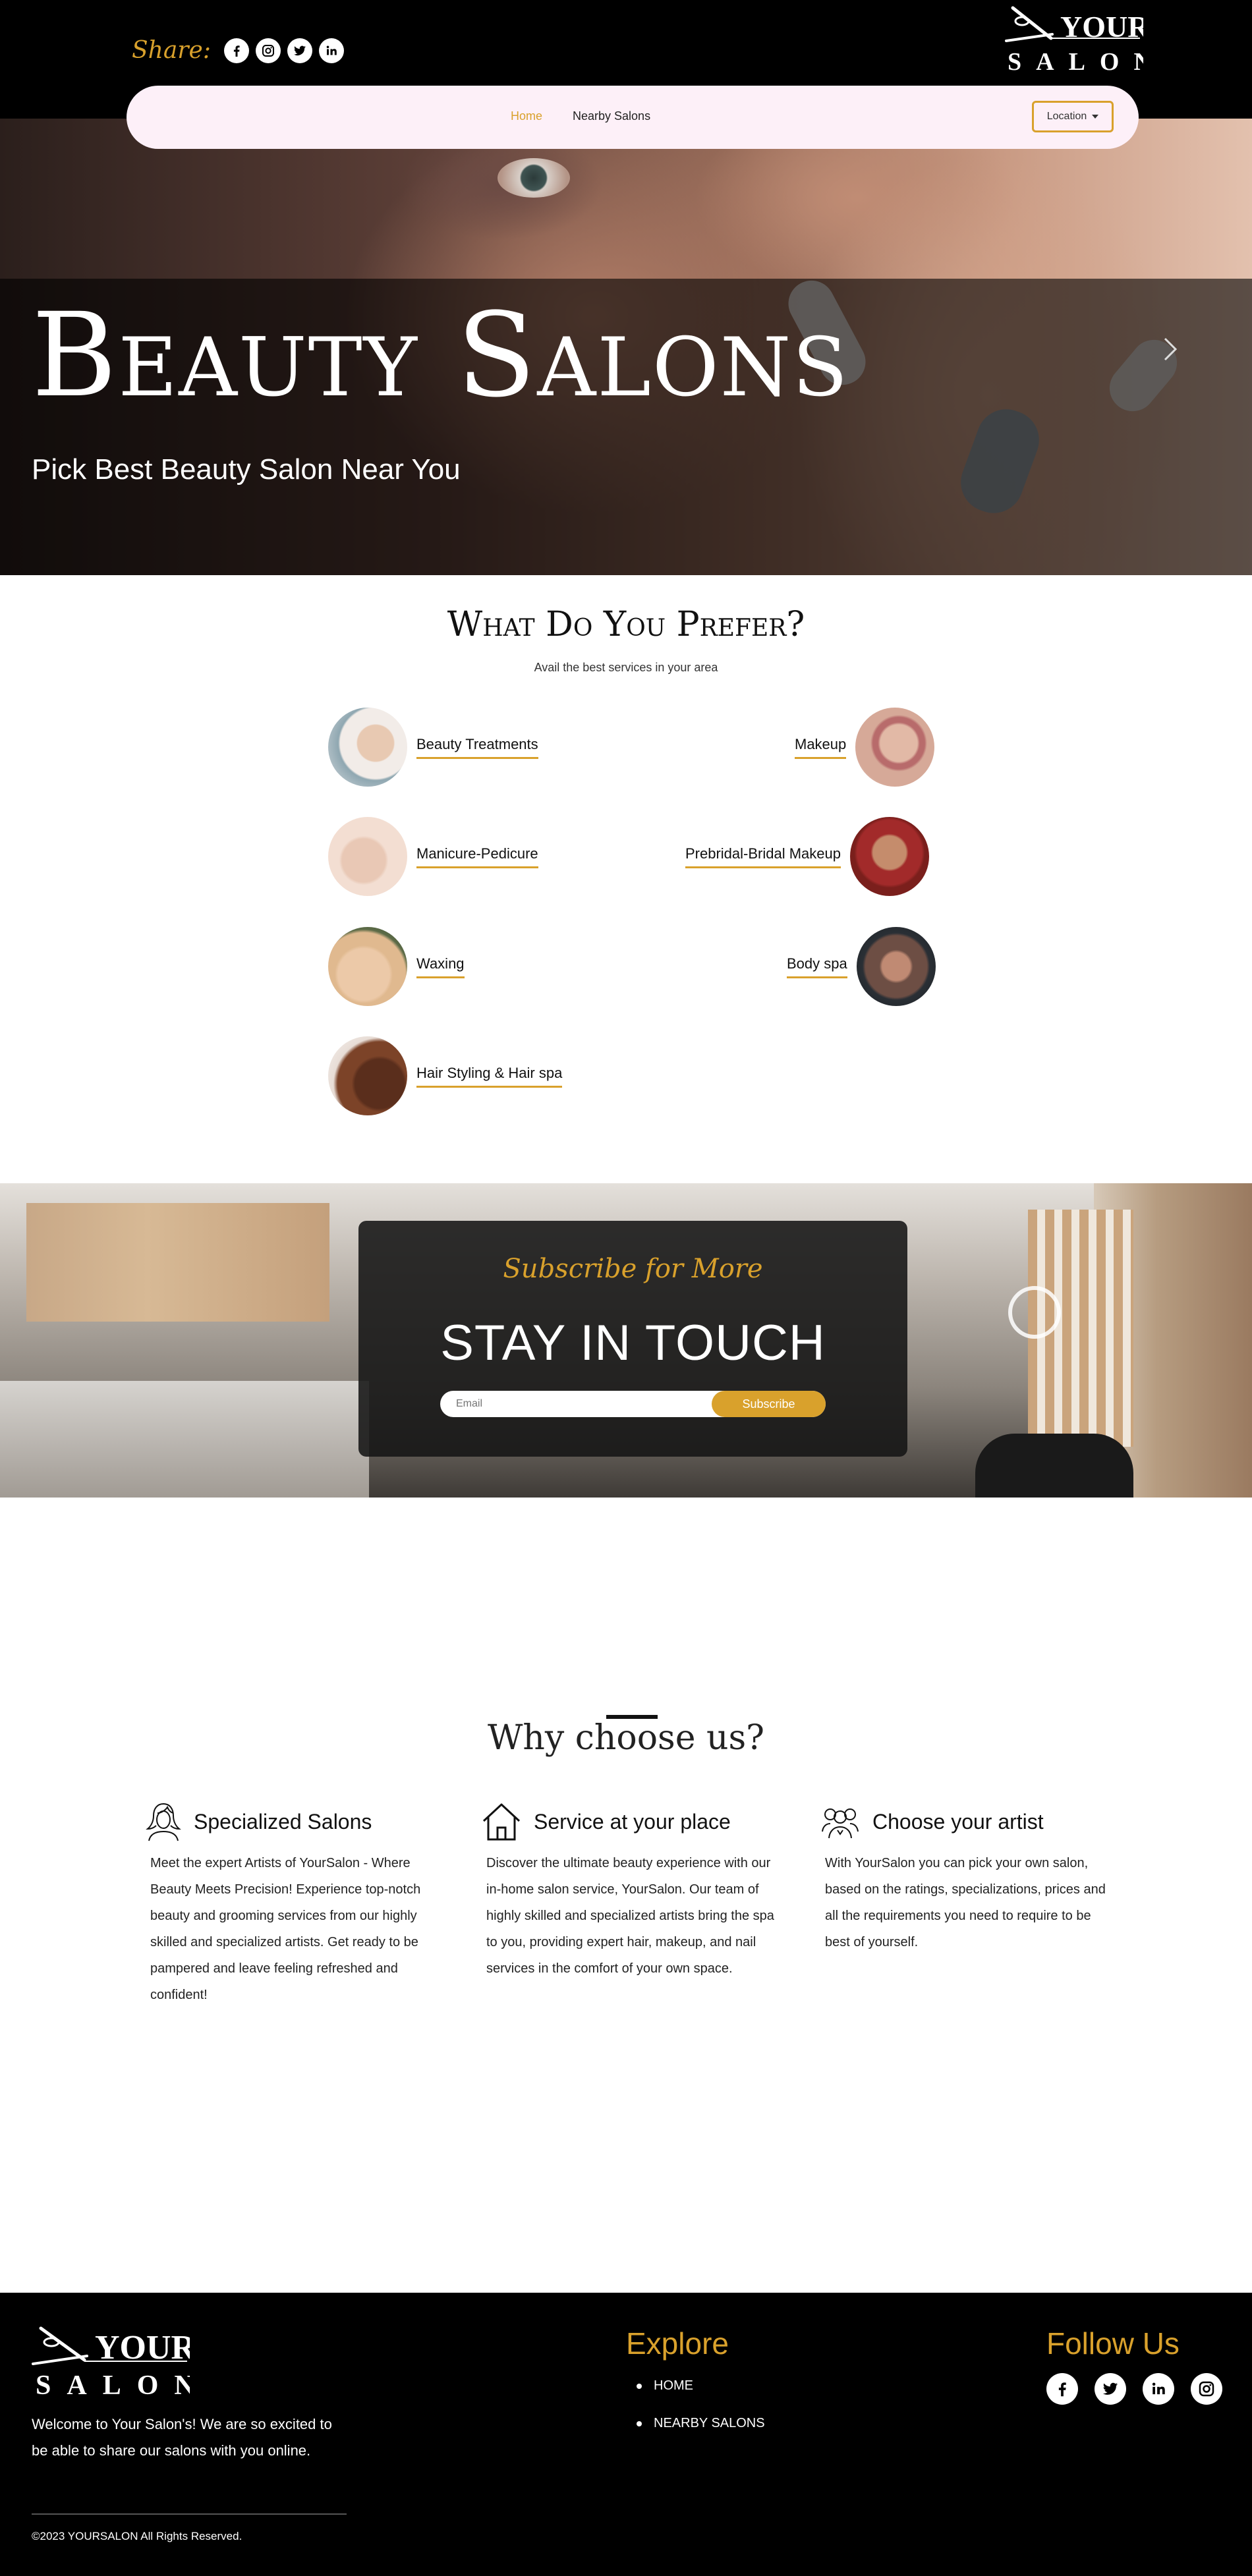 Image resolution: width=1252 pixels, height=2576 pixels. I want to click on why-title: Why choose us?, so click(626, 1738).